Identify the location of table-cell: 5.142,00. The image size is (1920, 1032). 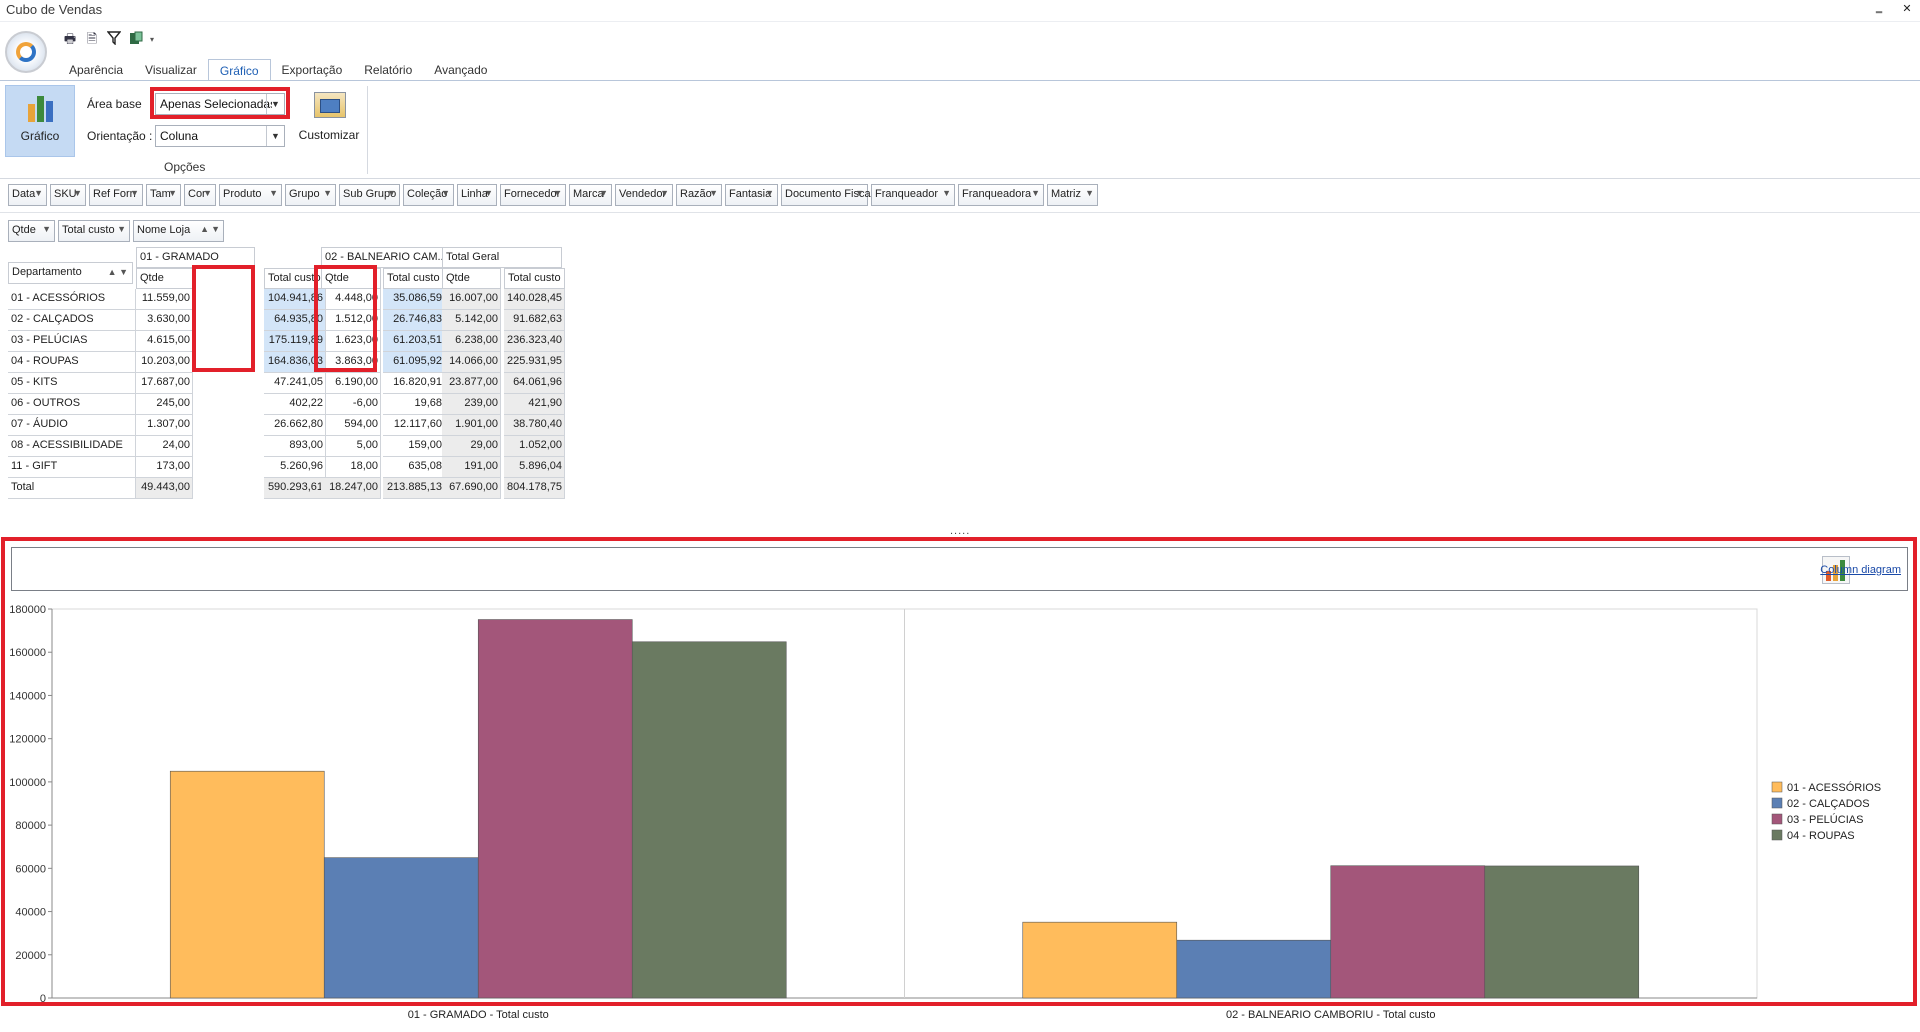
(471, 320).